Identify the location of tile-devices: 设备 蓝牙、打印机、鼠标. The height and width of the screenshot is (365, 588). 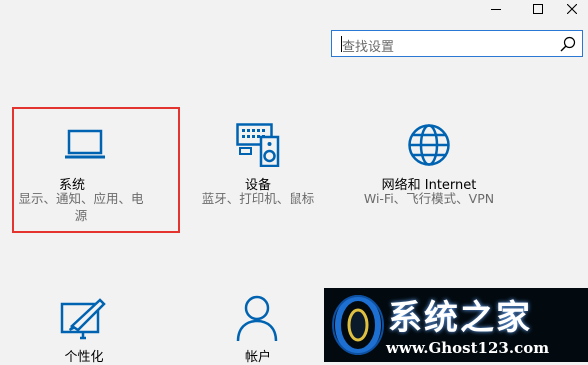
(258, 170).